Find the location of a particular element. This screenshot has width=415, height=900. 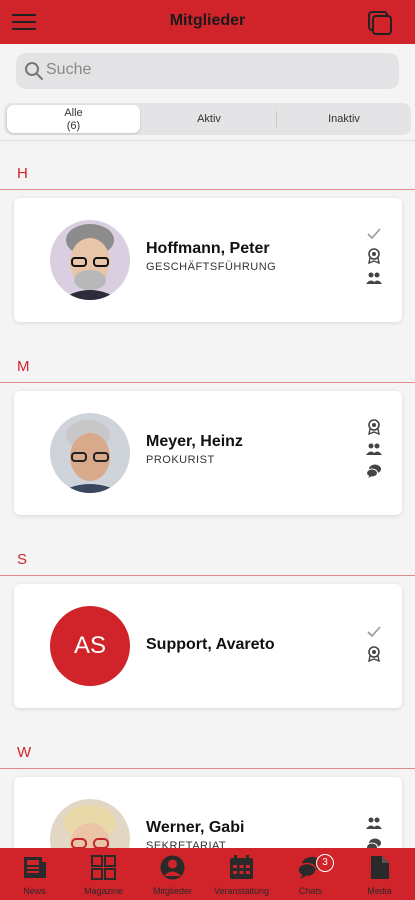

segment-inaktiv: Inaktiv is located at coordinates (344, 119).